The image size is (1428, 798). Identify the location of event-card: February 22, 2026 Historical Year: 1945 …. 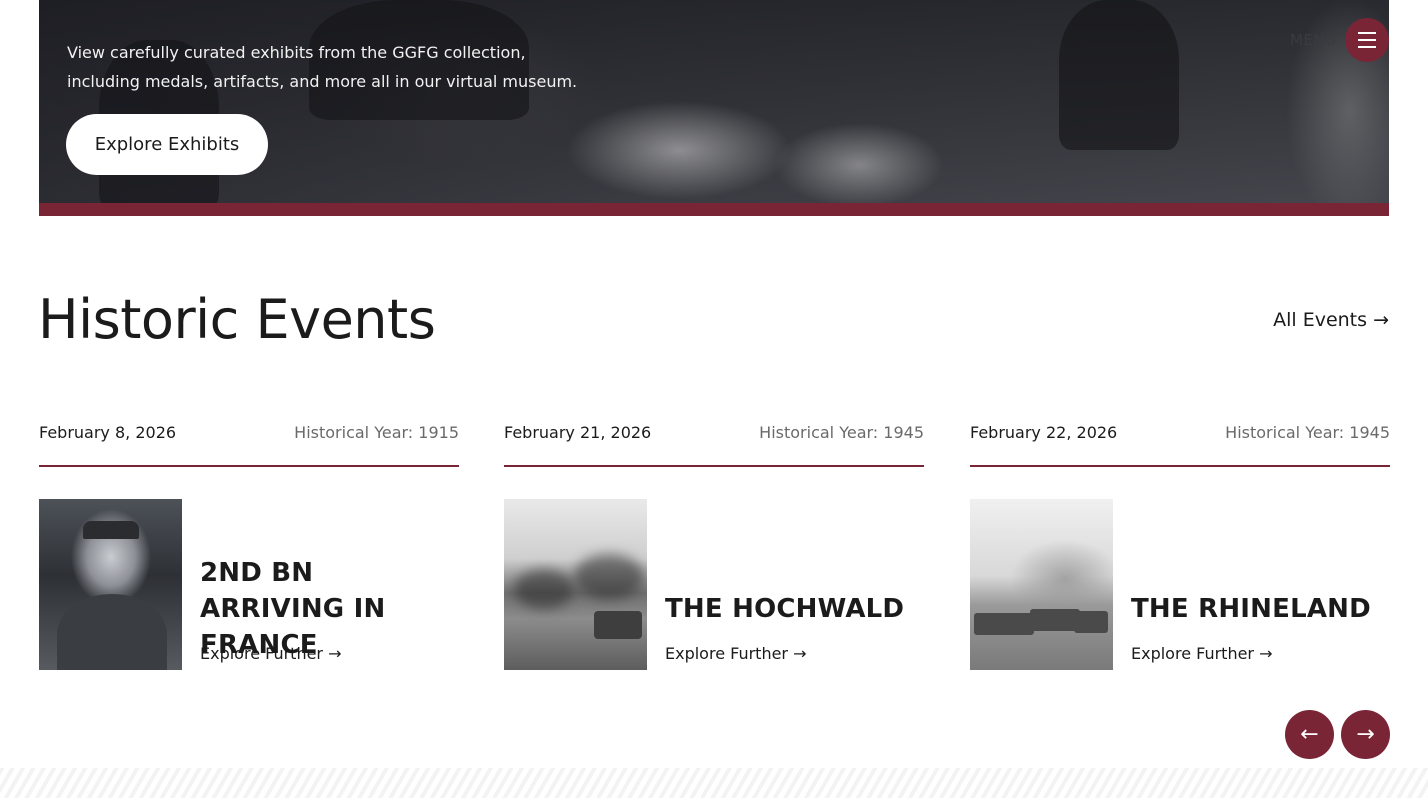
(1180, 546).